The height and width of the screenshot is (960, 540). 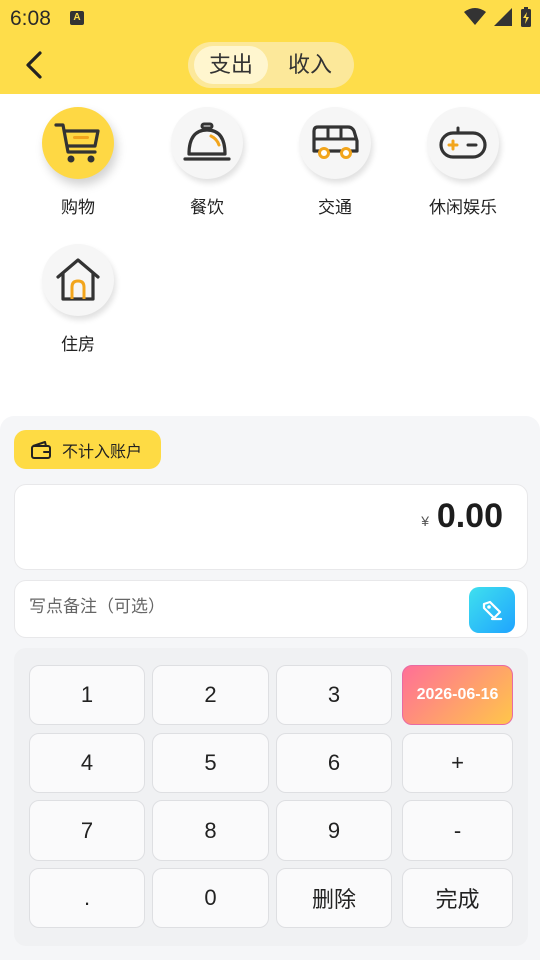 What do you see at coordinates (207, 207) in the screenshot?
I see `category-label: 餐饮` at bounding box center [207, 207].